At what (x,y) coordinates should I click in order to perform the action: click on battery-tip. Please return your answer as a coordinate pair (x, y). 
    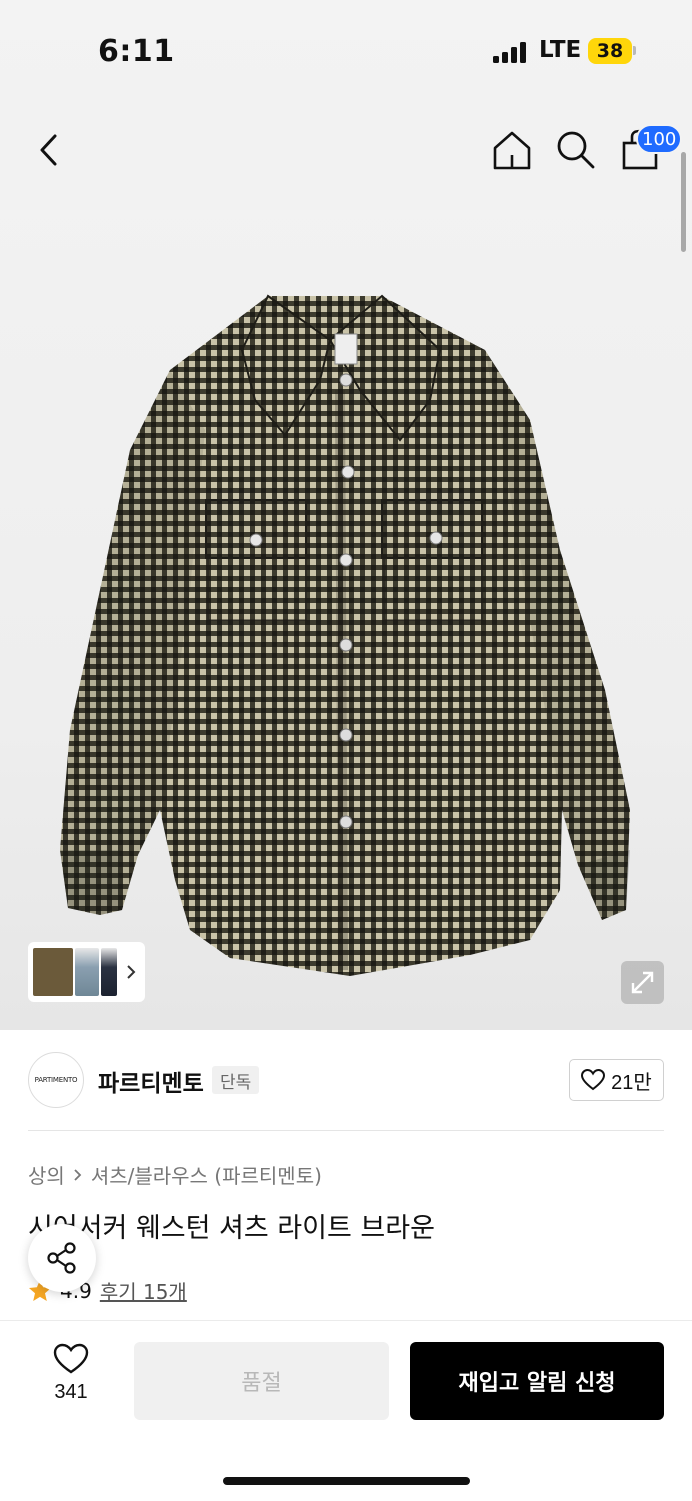
    Looking at the image, I should click on (634, 50).